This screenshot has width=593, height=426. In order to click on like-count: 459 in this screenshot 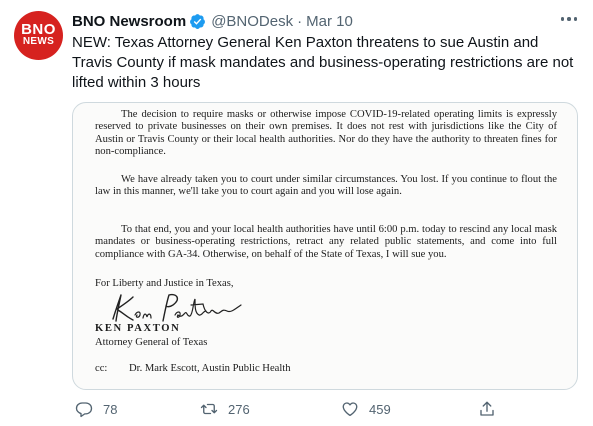, I will do `click(380, 409)`.